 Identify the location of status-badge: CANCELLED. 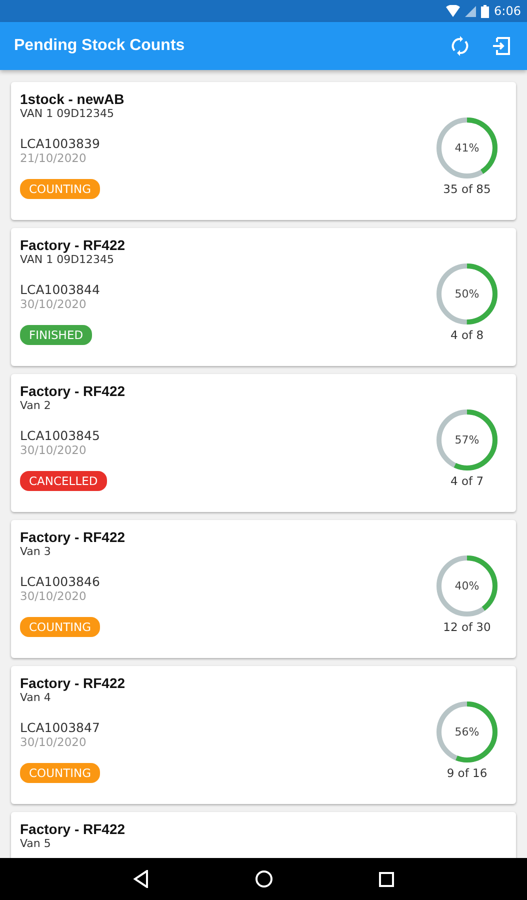
(63, 481).